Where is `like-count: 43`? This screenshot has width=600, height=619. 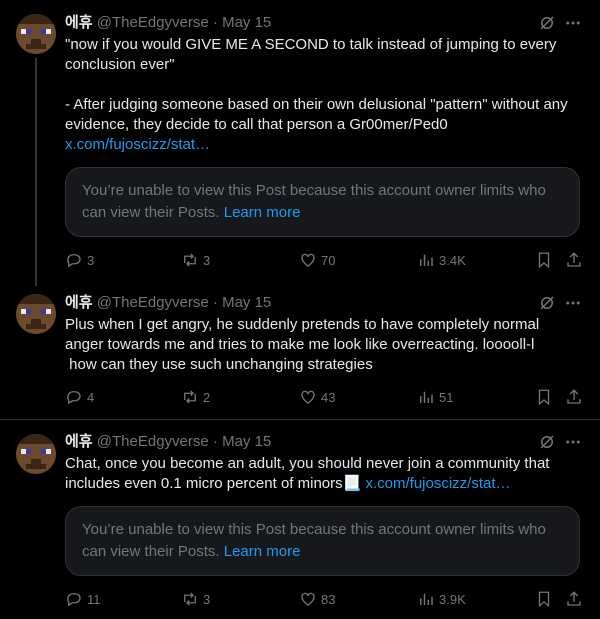 like-count: 43 is located at coordinates (328, 397).